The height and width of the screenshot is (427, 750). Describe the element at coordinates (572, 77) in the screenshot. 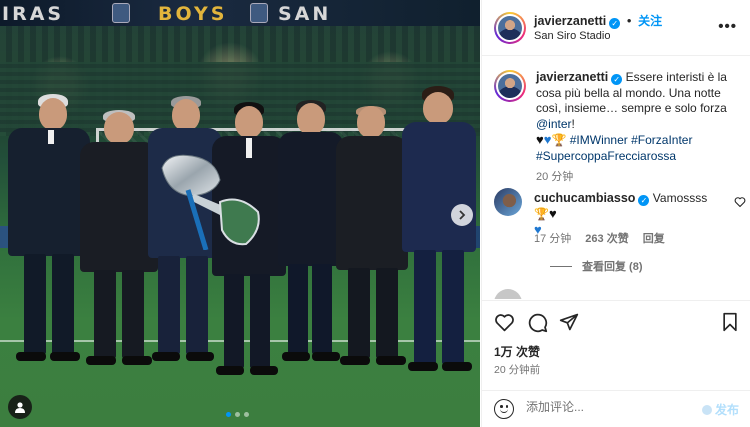

I see `caption-username: javierzanetti` at that location.